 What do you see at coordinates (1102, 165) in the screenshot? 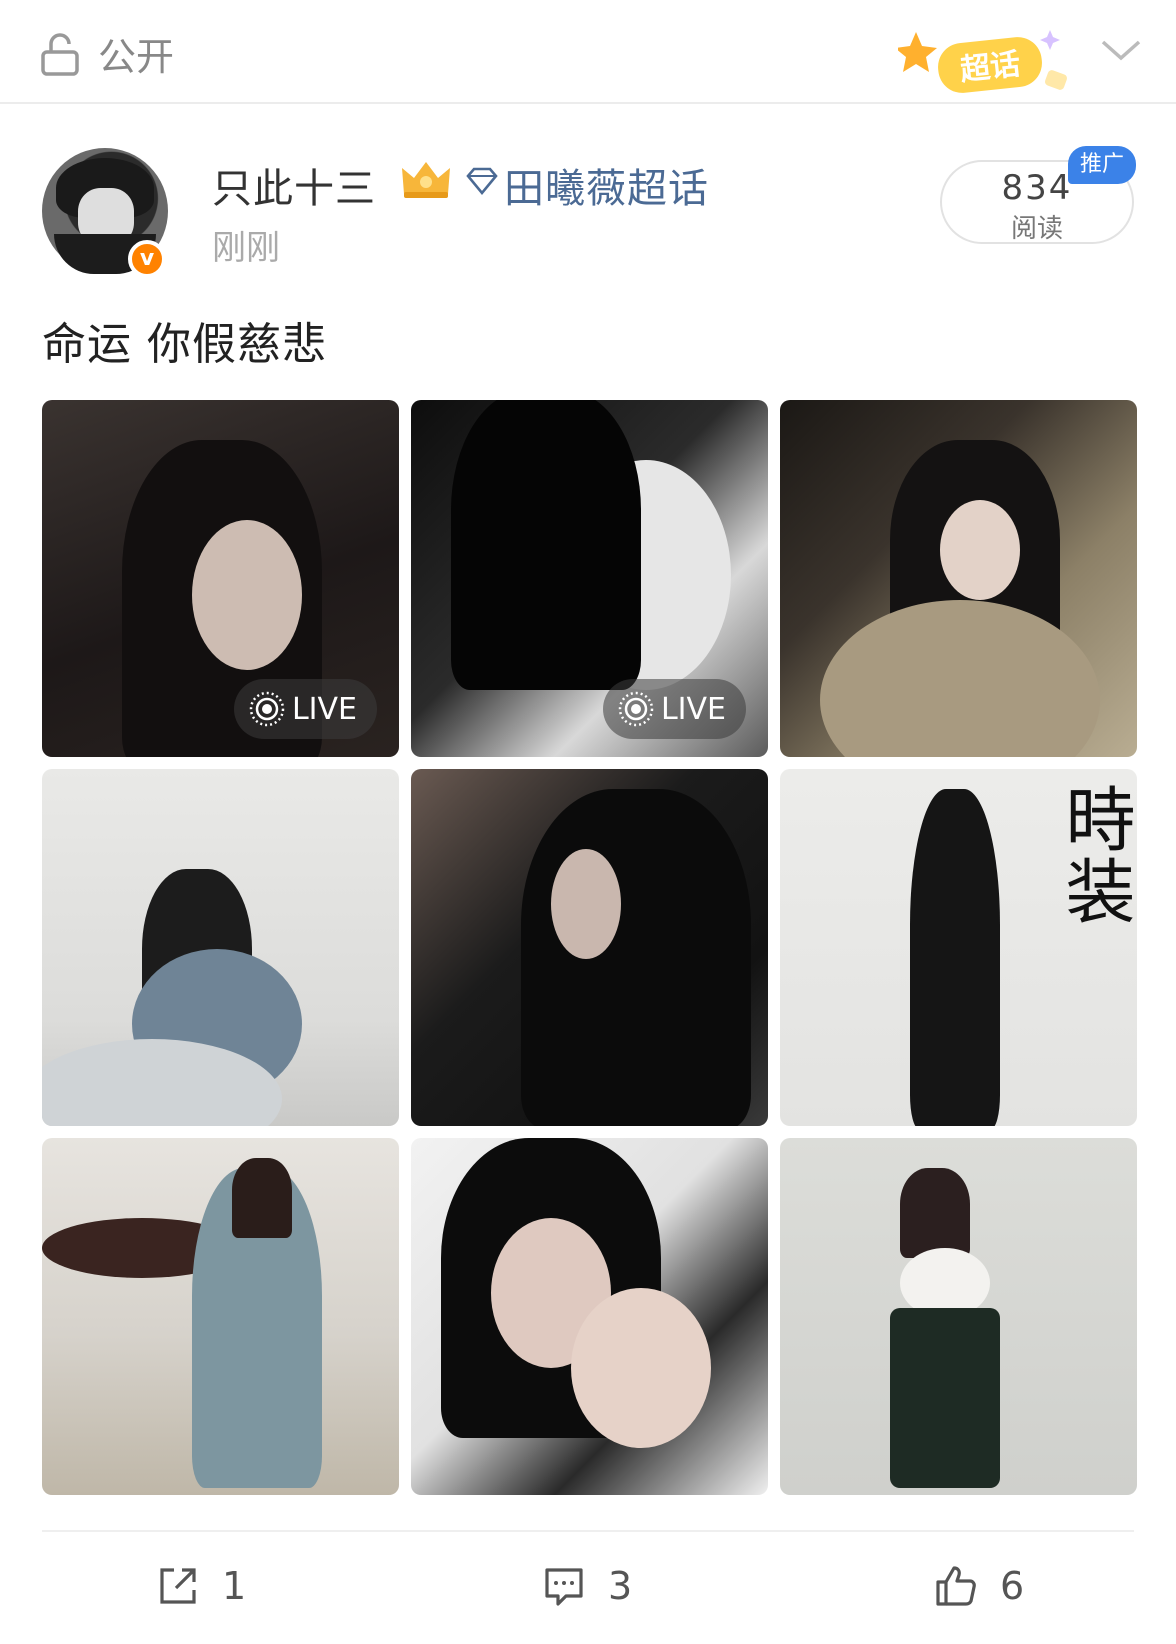
I see `promote-tag: 推广` at bounding box center [1102, 165].